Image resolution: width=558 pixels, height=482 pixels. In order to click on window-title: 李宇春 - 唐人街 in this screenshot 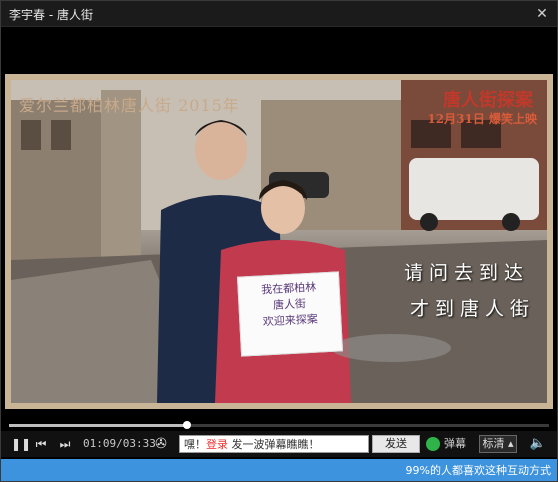, I will do `click(51, 15)`.